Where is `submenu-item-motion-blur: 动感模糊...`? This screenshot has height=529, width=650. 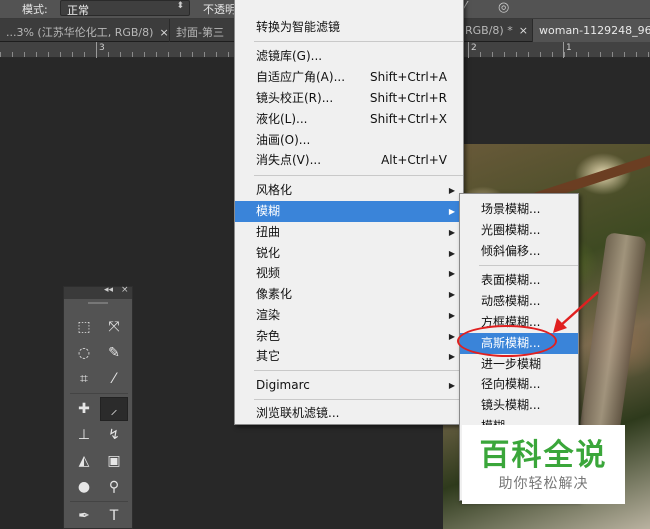
submenu-item-motion-blur: 动感模糊... is located at coordinates (519, 301).